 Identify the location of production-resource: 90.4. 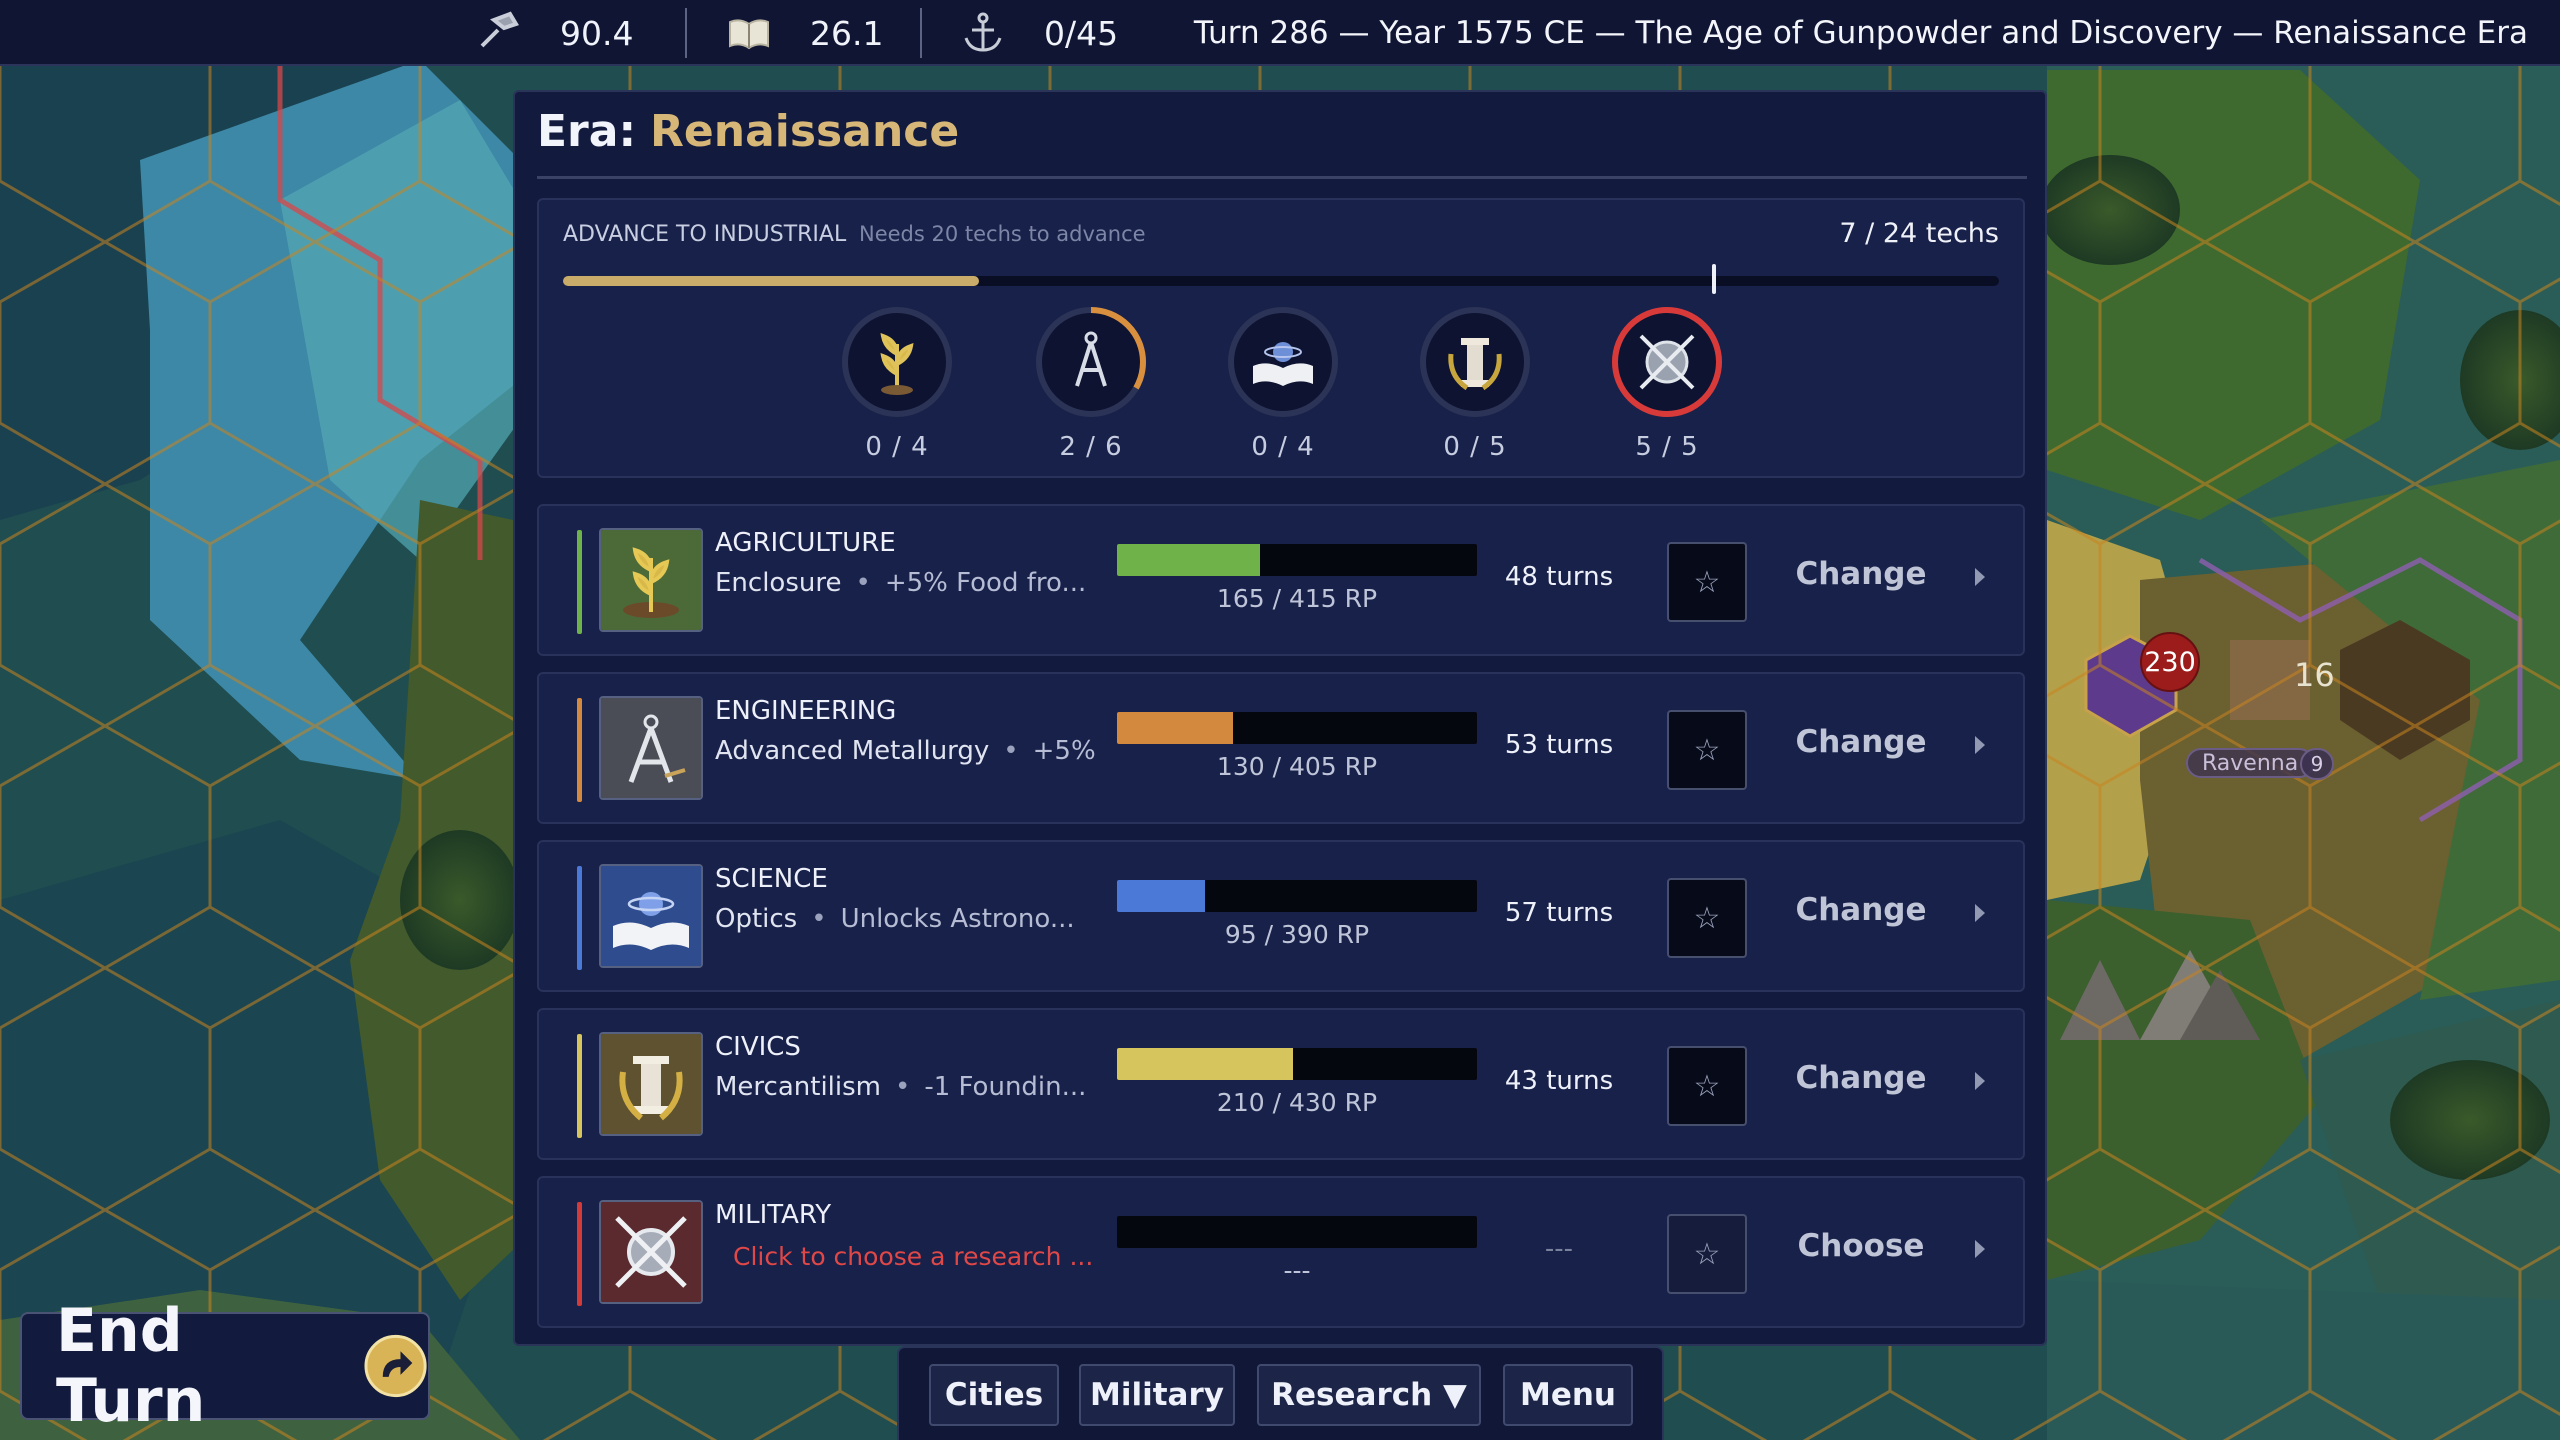
(554, 33).